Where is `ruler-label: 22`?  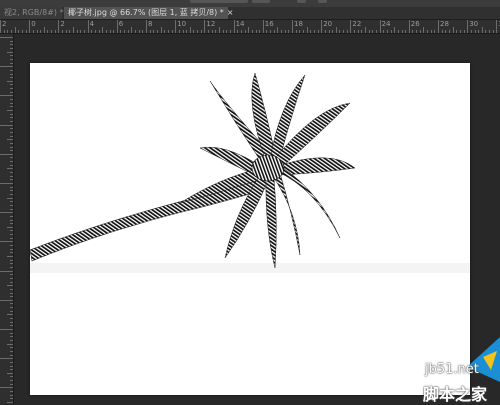
ruler-label: 22 is located at coordinates (357, 24).